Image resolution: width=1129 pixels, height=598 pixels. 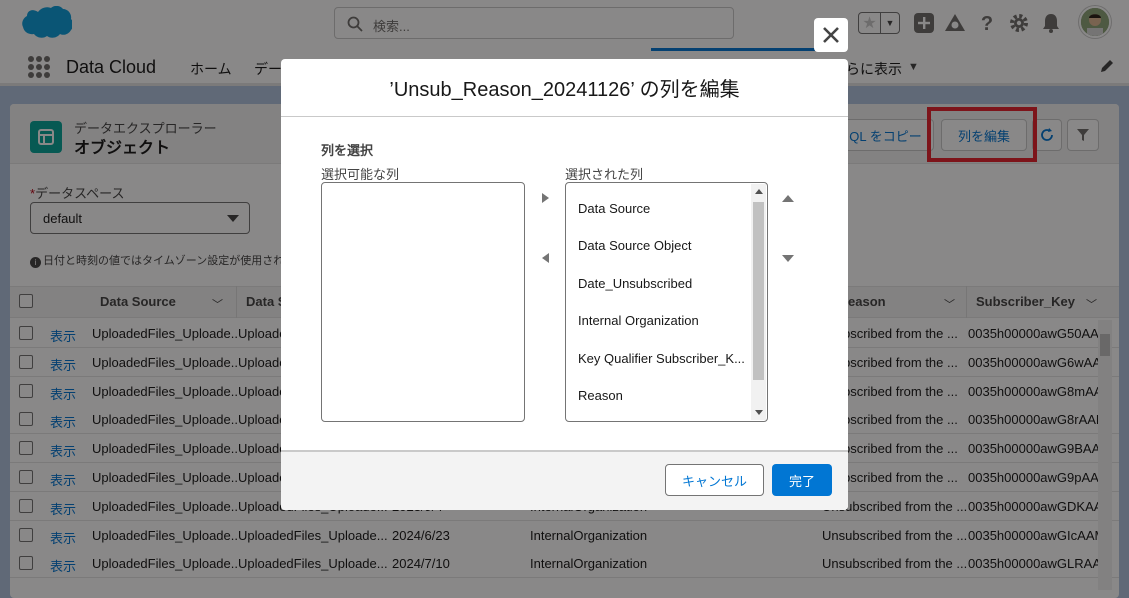 I want to click on selected-option: Data Source, so click(x=614, y=208).